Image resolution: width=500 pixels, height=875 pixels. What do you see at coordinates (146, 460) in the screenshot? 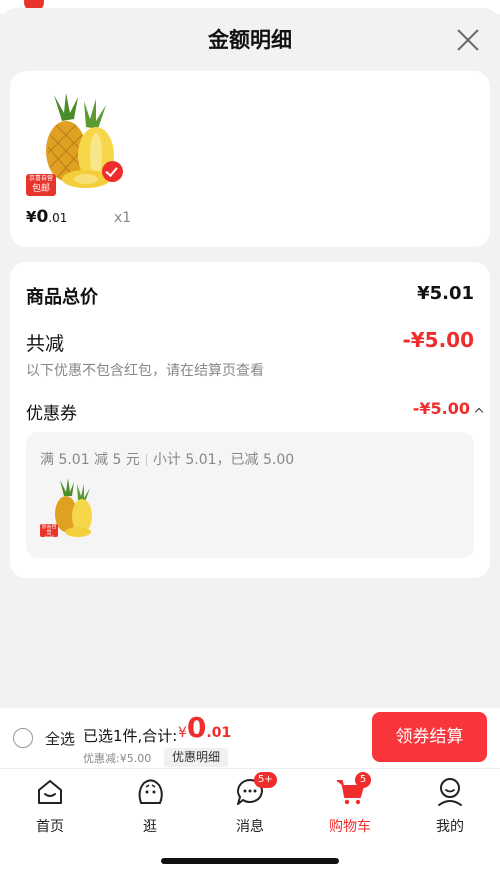
I see `divider` at bounding box center [146, 460].